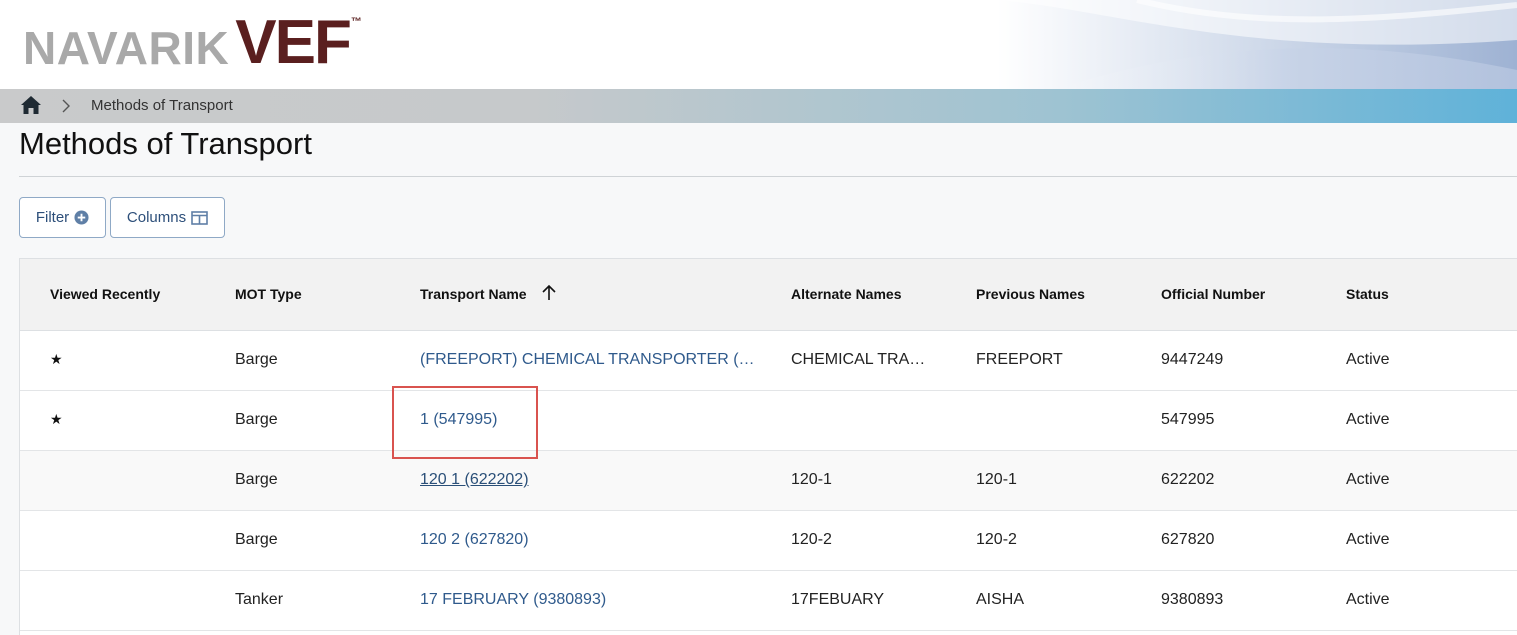 Image resolution: width=1517 pixels, height=635 pixels. What do you see at coordinates (66, 106) in the screenshot?
I see `chevron-right-icon` at bounding box center [66, 106].